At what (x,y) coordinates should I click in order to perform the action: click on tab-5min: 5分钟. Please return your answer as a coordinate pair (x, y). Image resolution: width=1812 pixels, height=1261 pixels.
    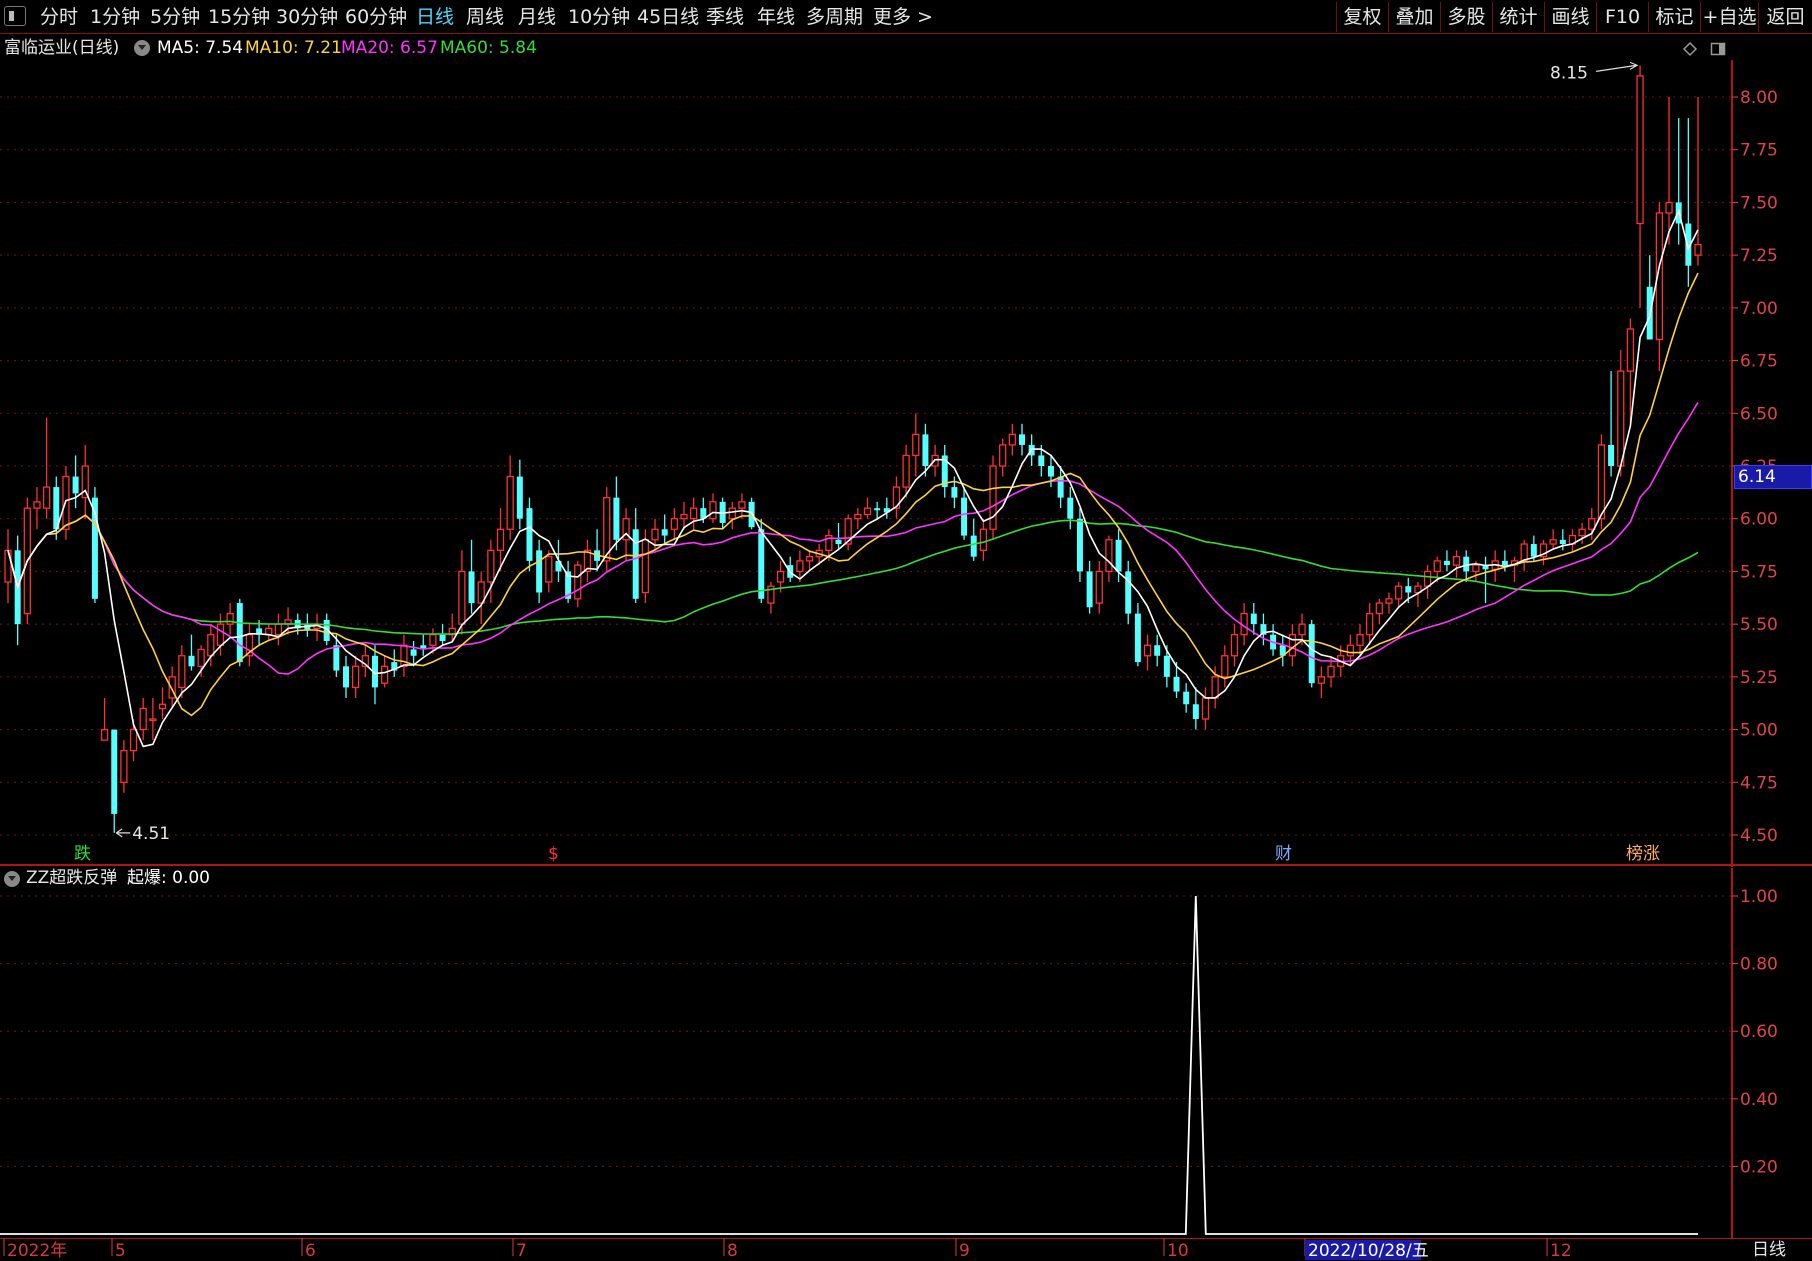
    Looking at the image, I should click on (175, 17).